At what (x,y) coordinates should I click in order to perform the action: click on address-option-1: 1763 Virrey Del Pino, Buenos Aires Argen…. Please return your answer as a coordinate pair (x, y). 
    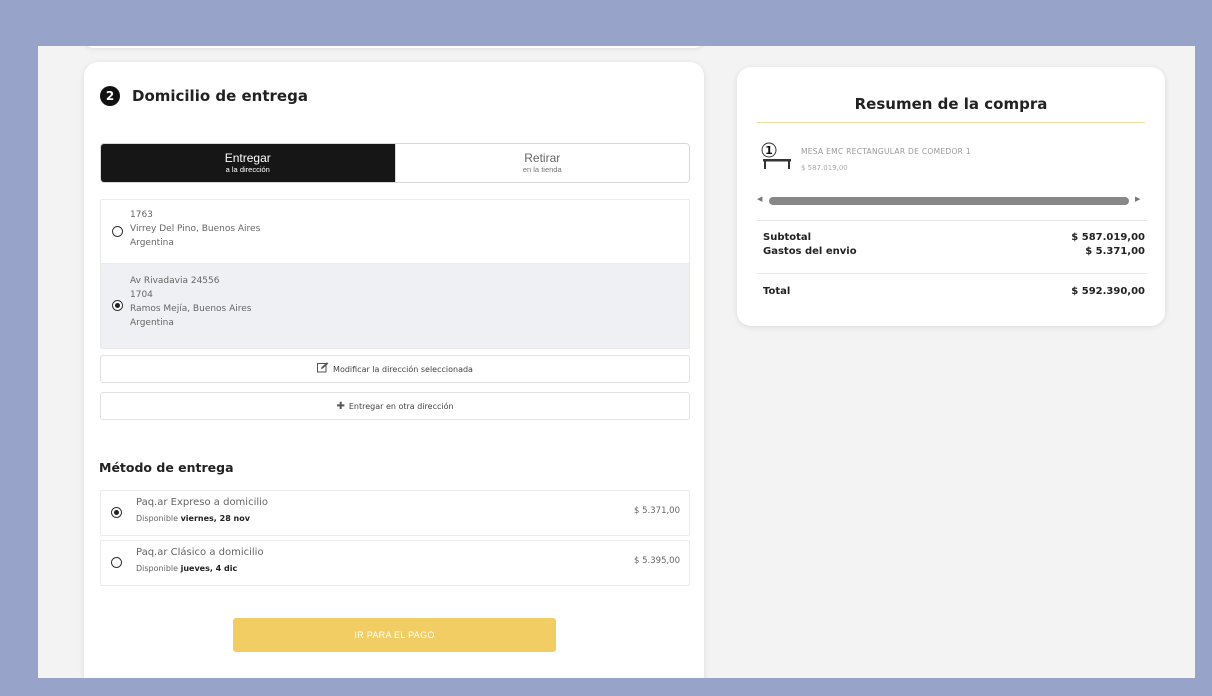
    Looking at the image, I should click on (395, 232).